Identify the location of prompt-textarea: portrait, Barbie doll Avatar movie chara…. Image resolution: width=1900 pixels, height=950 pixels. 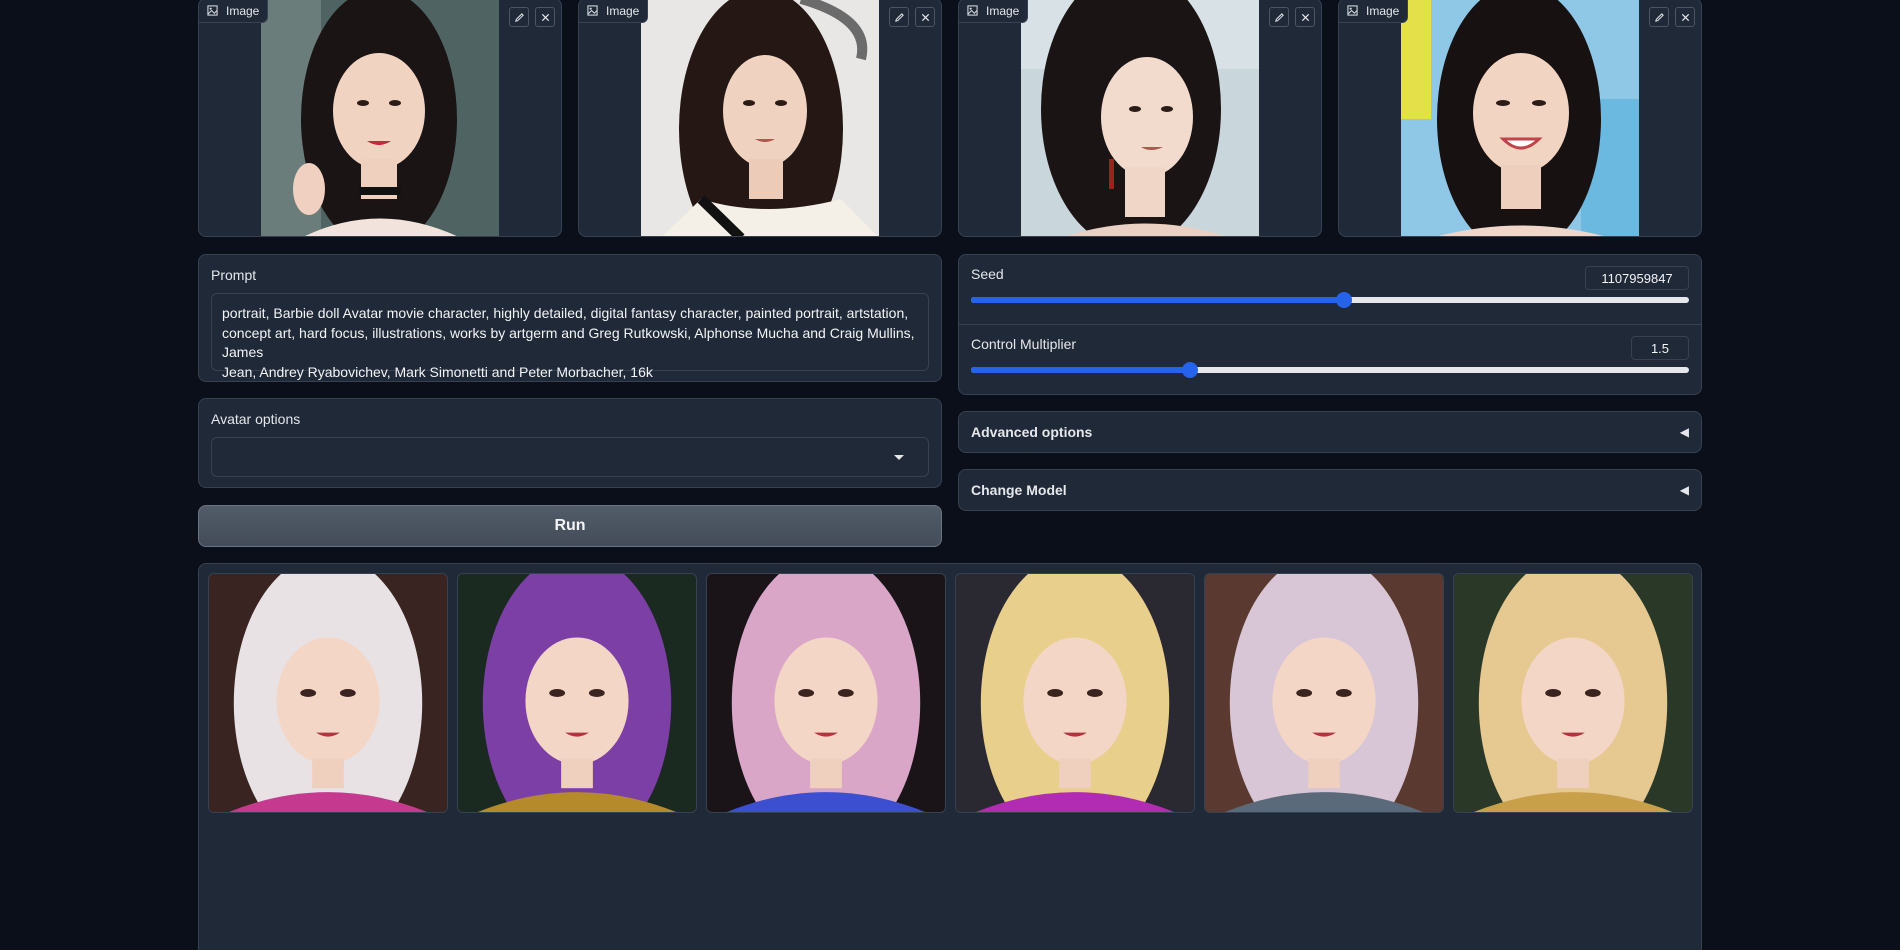
(570, 336).